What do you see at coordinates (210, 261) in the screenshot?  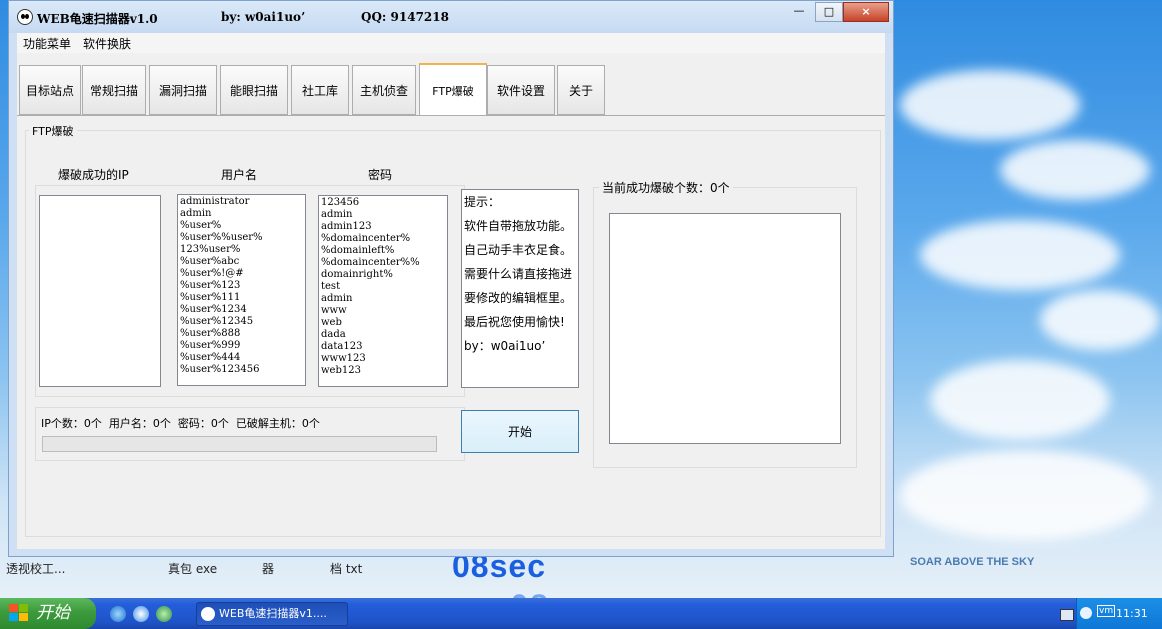 I see `username-item: %user%abc` at bounding box center [210, 261].